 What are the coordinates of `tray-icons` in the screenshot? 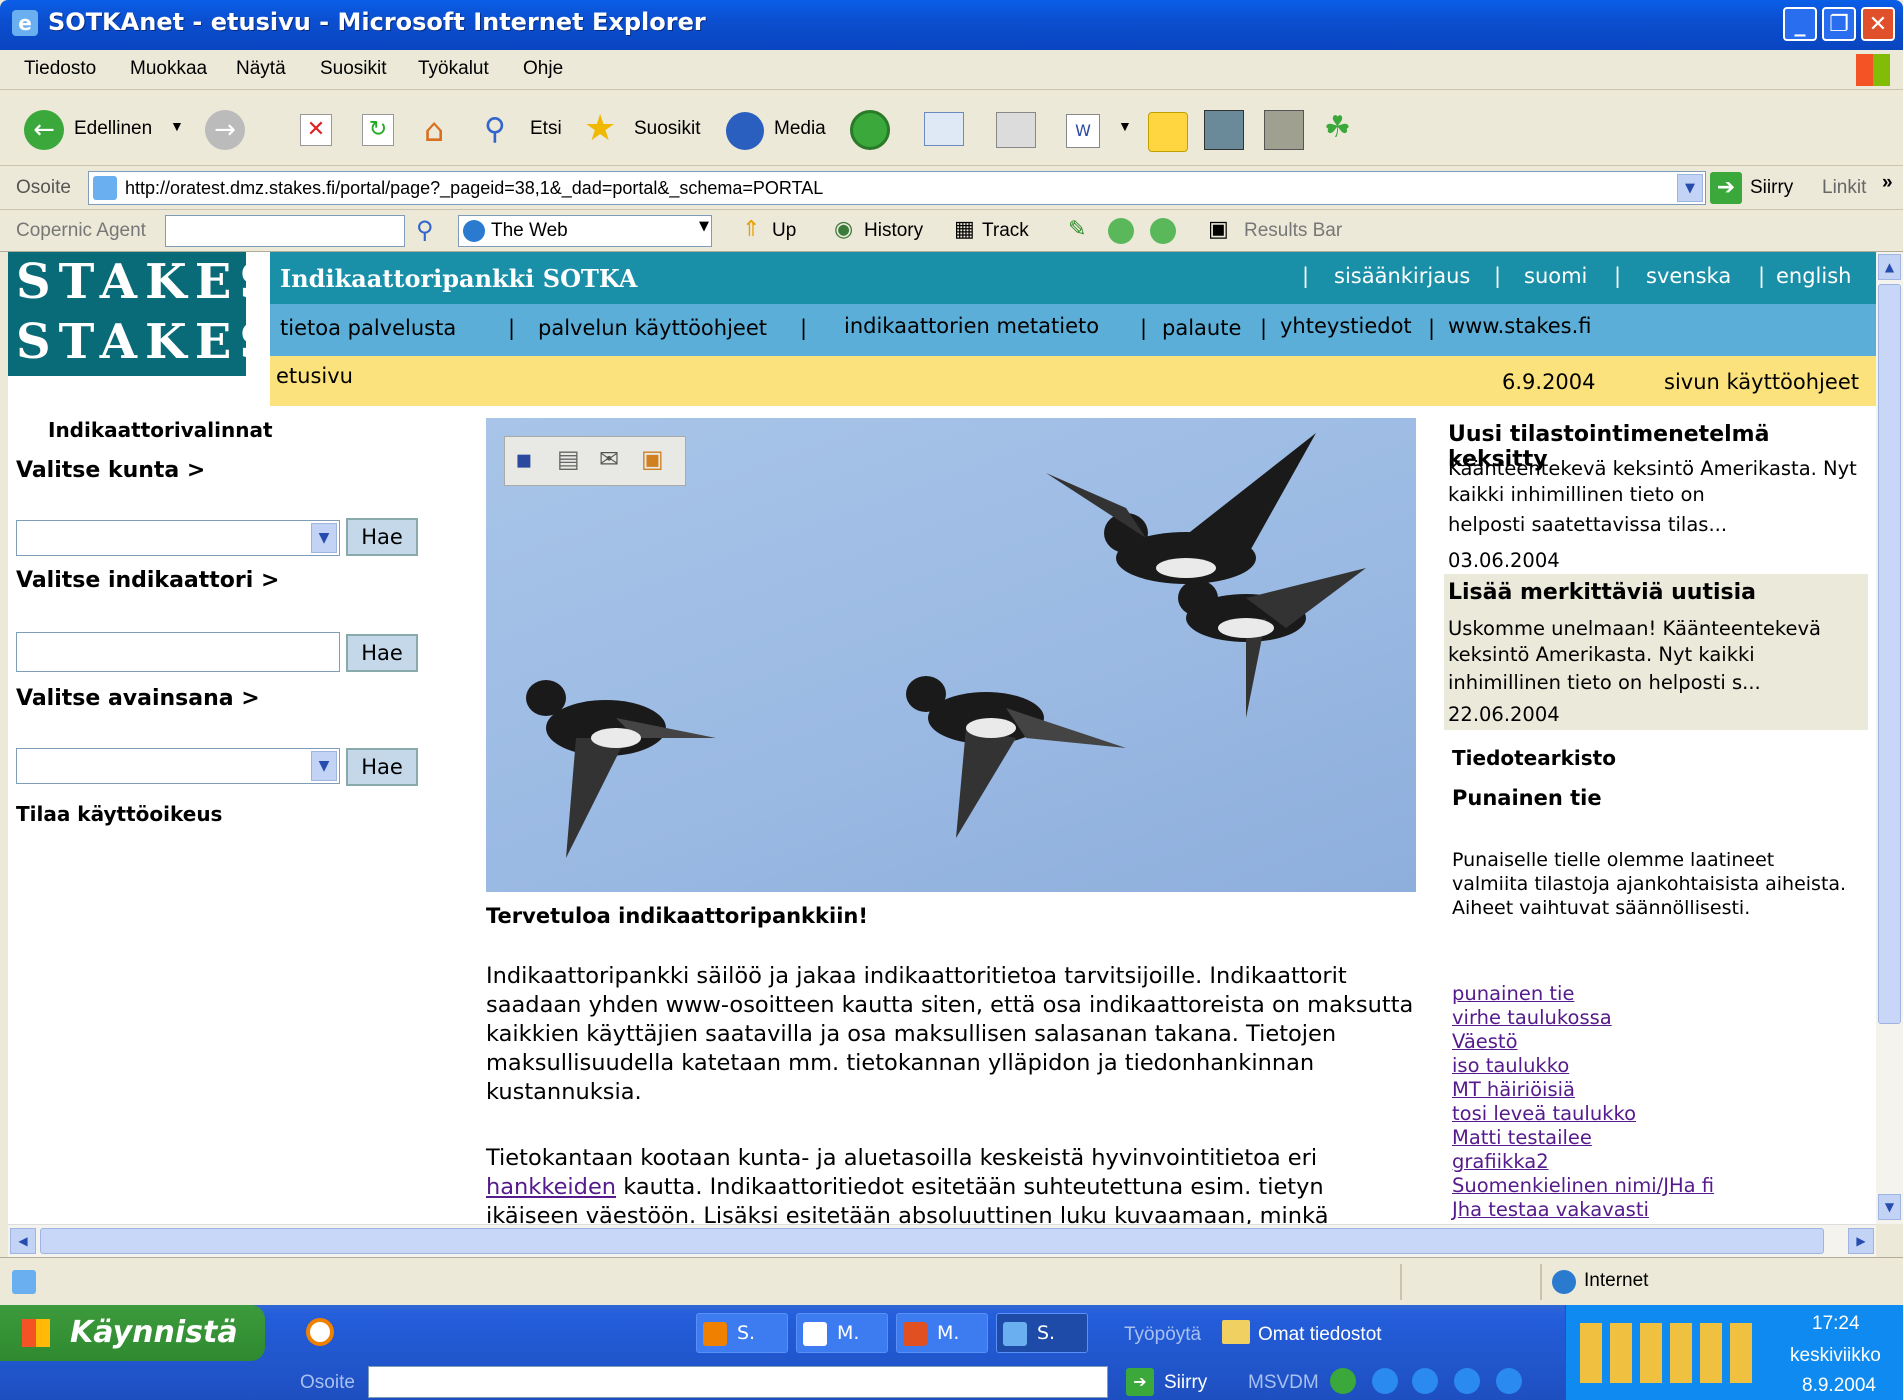 It's located at (1670, 1353).